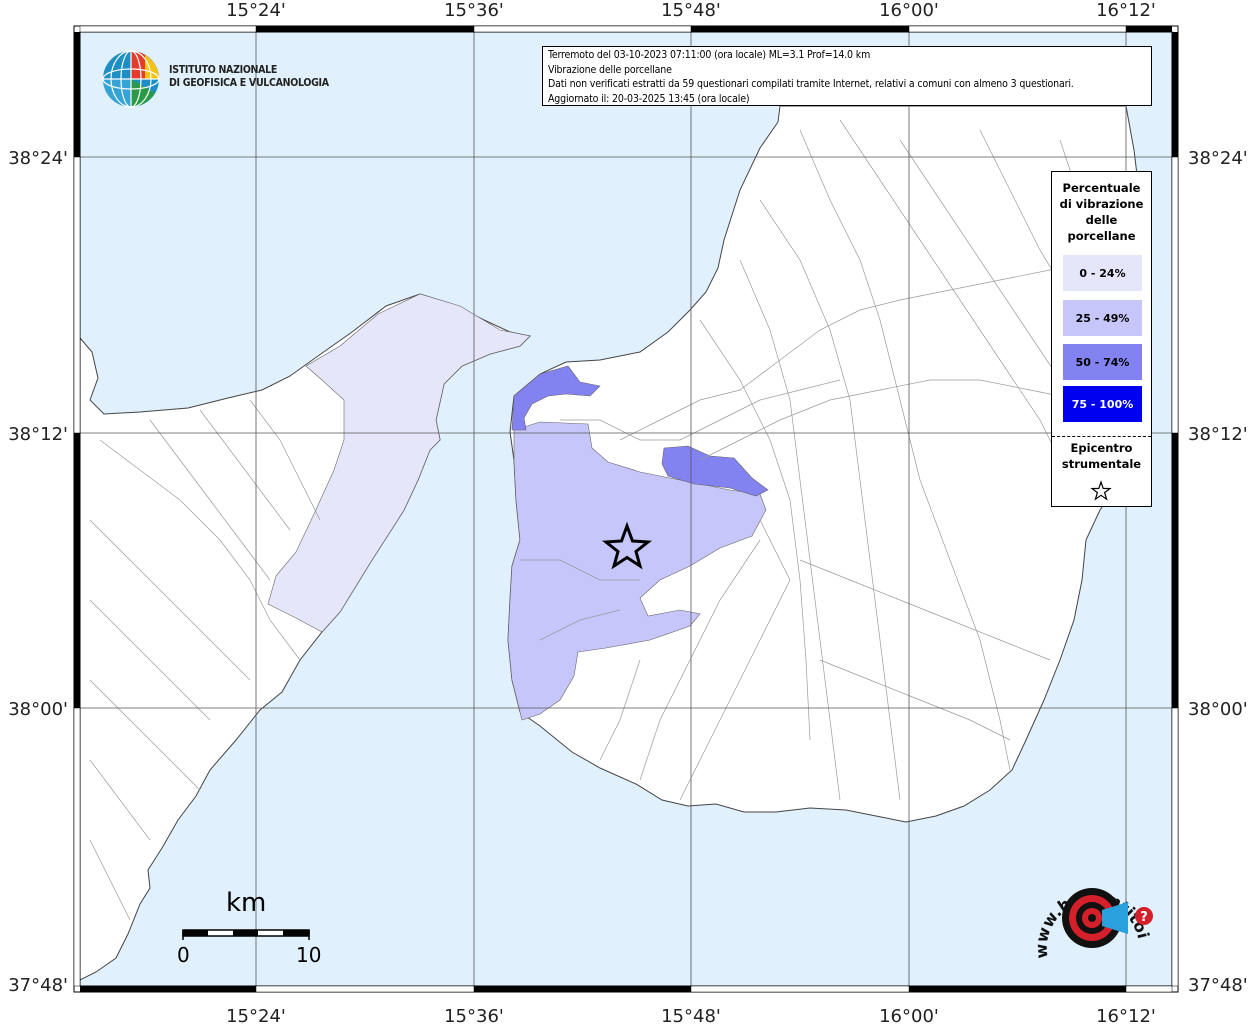  What do you see at coordinates (1101, 436) in the screenshot?
I see `legend-separator` at bounding box center [1101, 436].